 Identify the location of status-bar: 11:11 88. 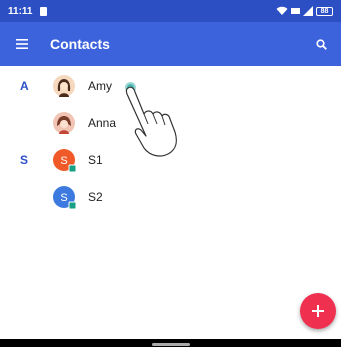
(170, 11).